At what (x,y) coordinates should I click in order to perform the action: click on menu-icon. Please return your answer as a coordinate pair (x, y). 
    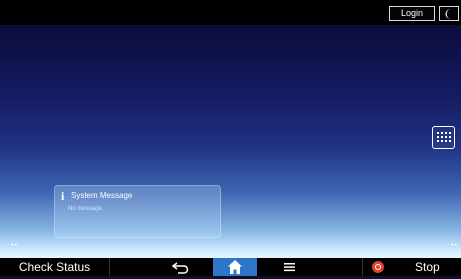
    Looking at the image, I should click on (289, 267).